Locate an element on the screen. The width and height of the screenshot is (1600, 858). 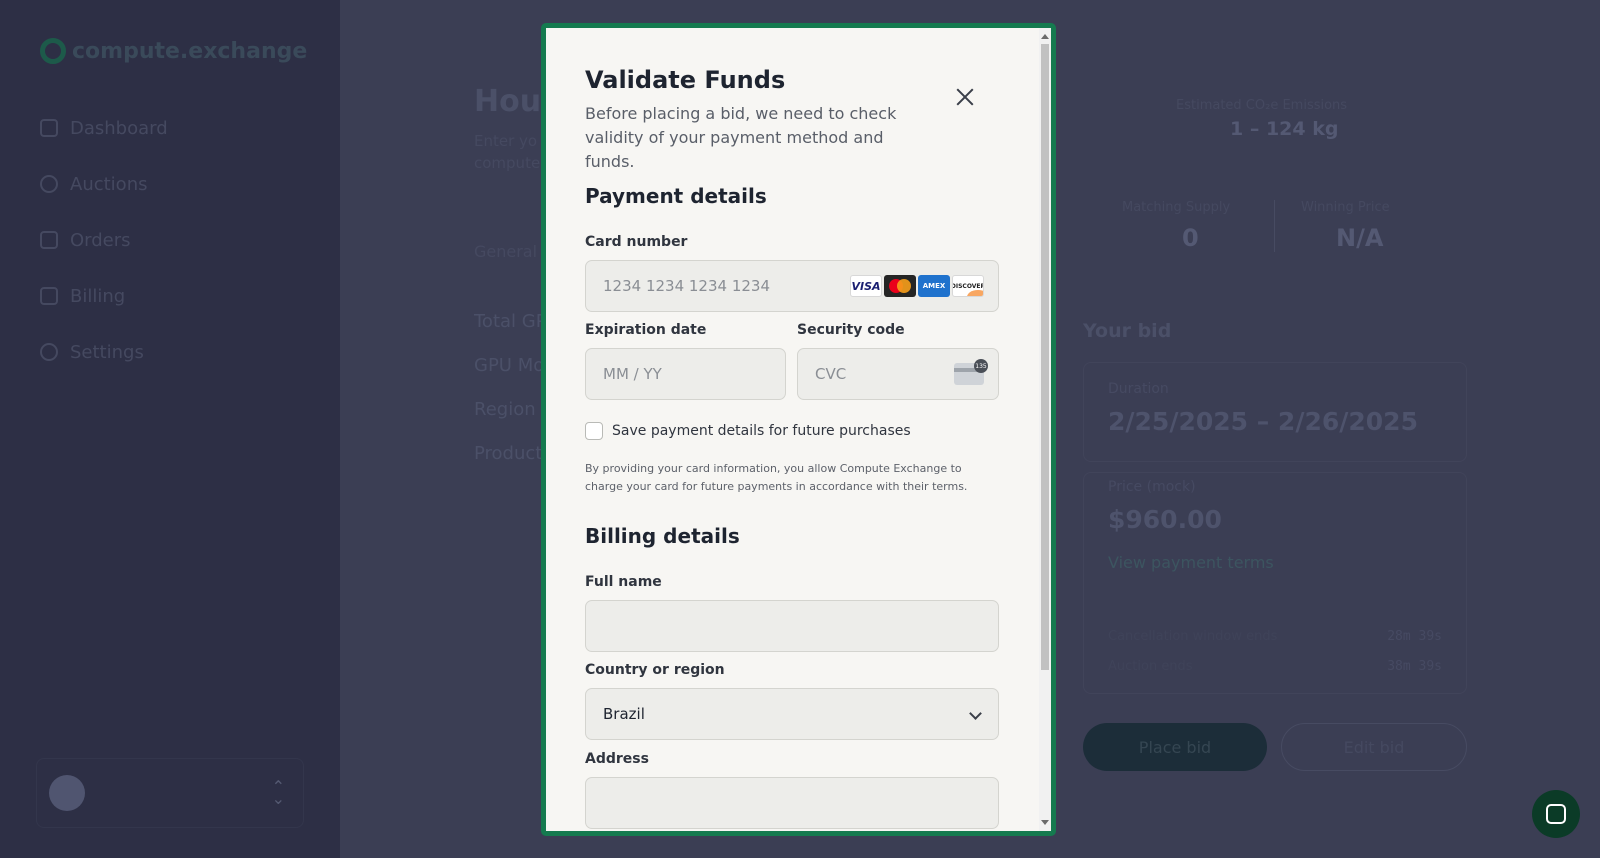
discover-icon: DISCOVER is located at coordinates (968, 286).